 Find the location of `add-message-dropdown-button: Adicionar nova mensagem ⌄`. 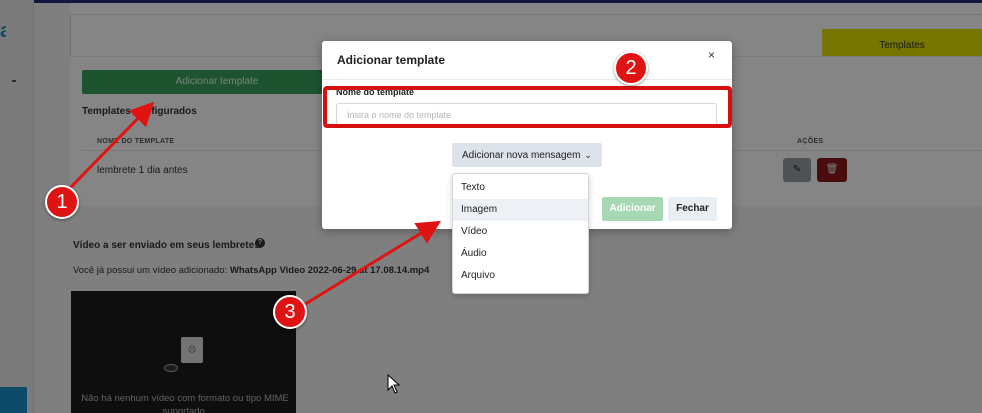

add-message-dropdown-button: Adicionar nova mensagem ⌄ is located at coordinates (527, 155).